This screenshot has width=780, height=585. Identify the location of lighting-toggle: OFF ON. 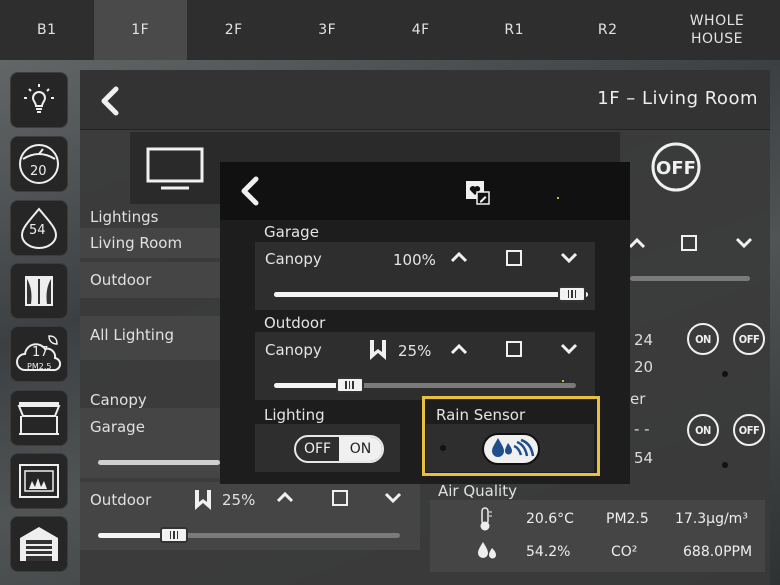
(339, 449).